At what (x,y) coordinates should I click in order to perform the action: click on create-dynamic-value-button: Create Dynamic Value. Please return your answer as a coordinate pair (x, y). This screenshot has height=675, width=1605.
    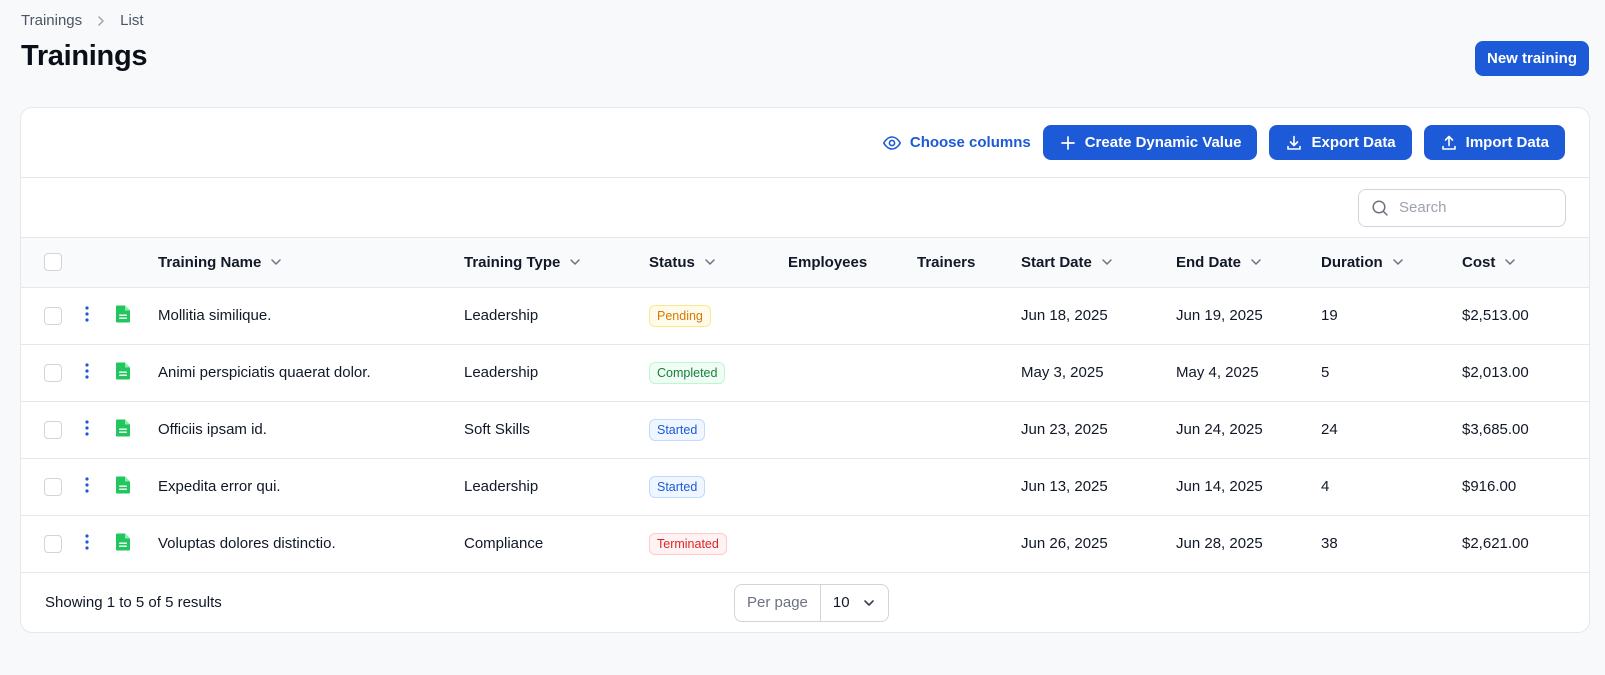
    Looking at the image, I should click on (1150, 142).